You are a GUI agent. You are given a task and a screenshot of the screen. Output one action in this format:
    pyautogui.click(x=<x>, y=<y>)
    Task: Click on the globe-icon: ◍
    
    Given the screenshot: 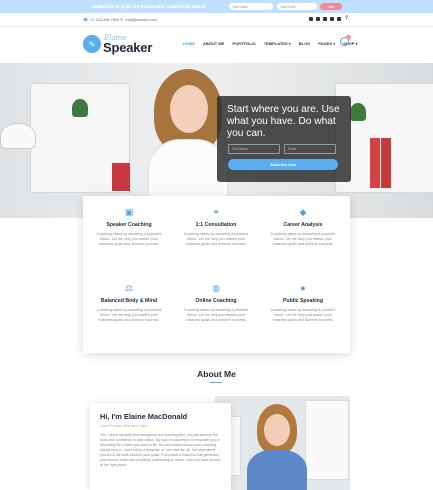 What is the action you would take?
    pyautogui.click(x=216, y=288)
    